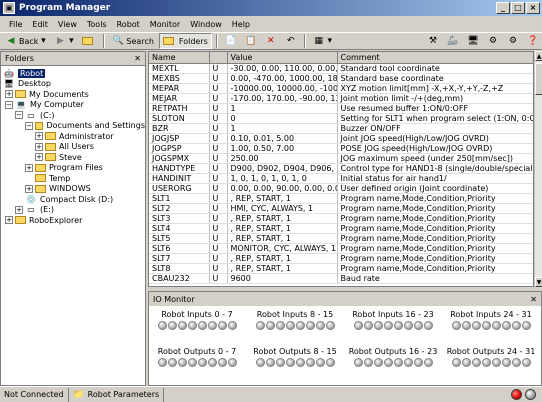 The height and width of the screenshot is (402, 542). I want to click on robot-parameters-tab: 📁 Robot Parameters, so click(117, 394).